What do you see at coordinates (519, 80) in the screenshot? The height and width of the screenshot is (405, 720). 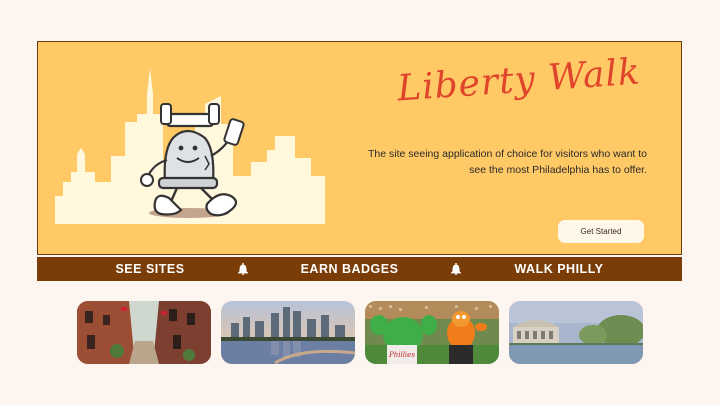 I see `brand-logo-text: Liberty Walk` at bounding box center [519, 80].